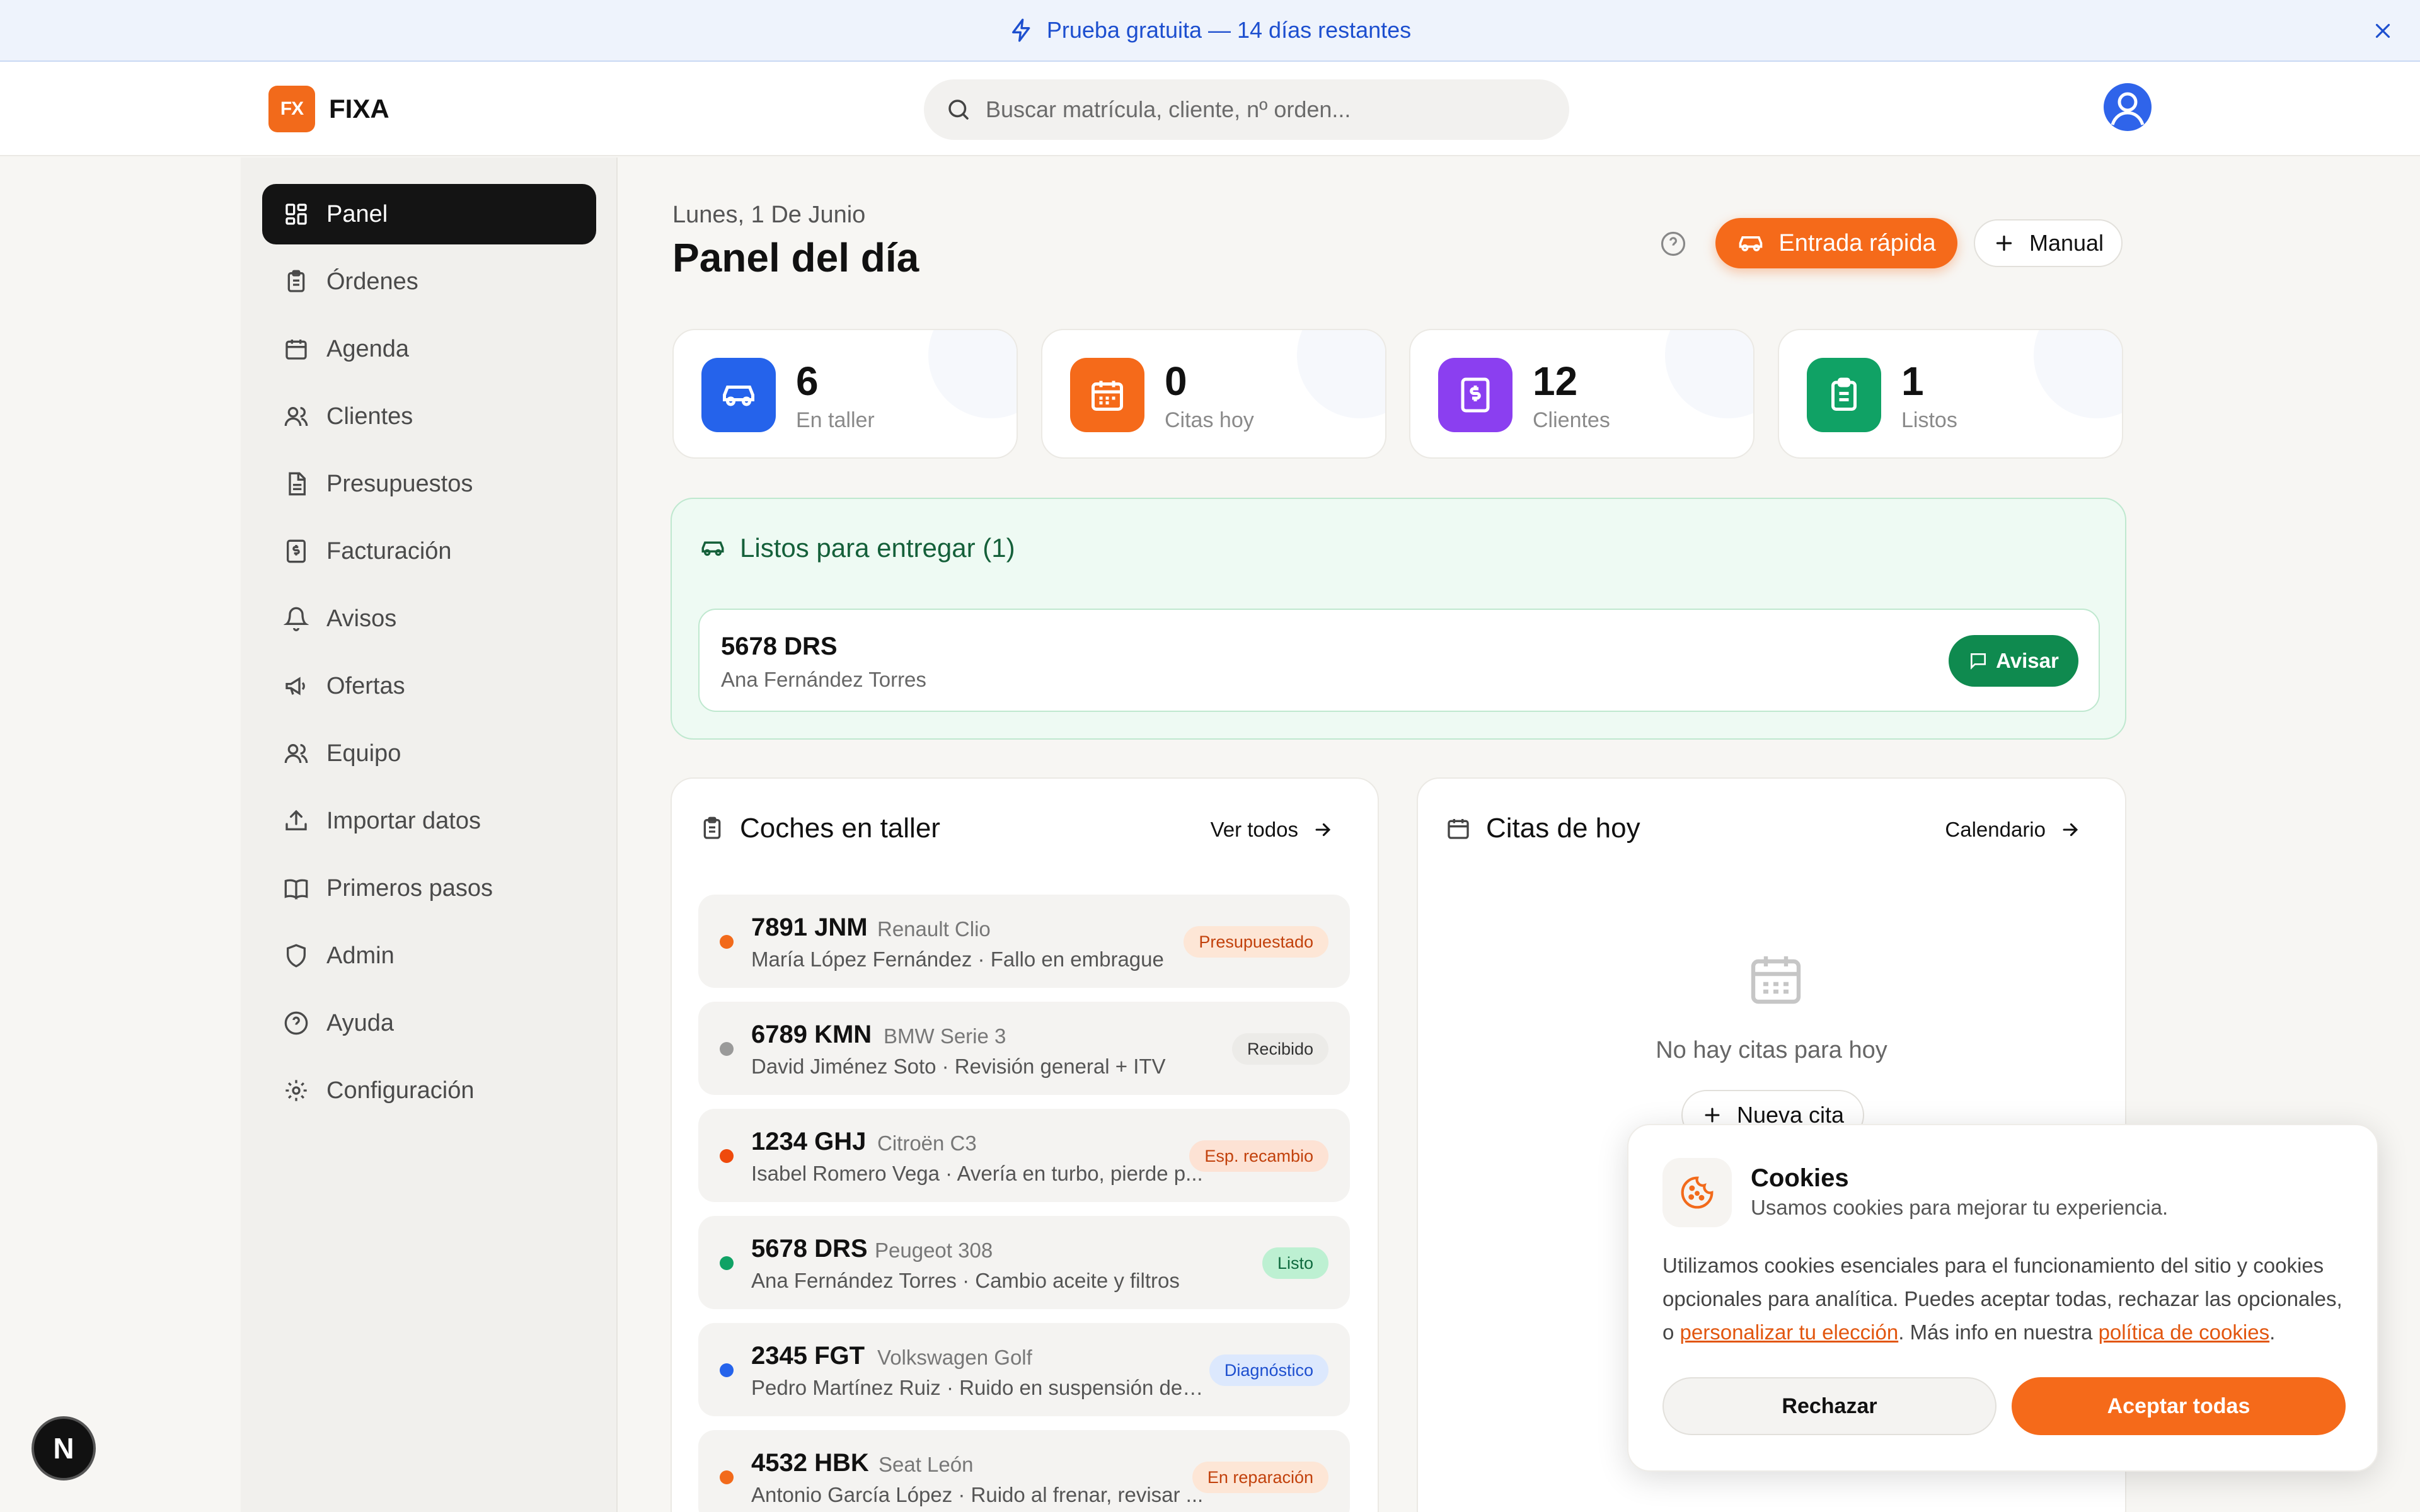 The image size is (2420, 1512). What do you see at coordinates (291, 109) in the screenshot?
I see `logo-mark: FX` at bounding box center [291, 109].